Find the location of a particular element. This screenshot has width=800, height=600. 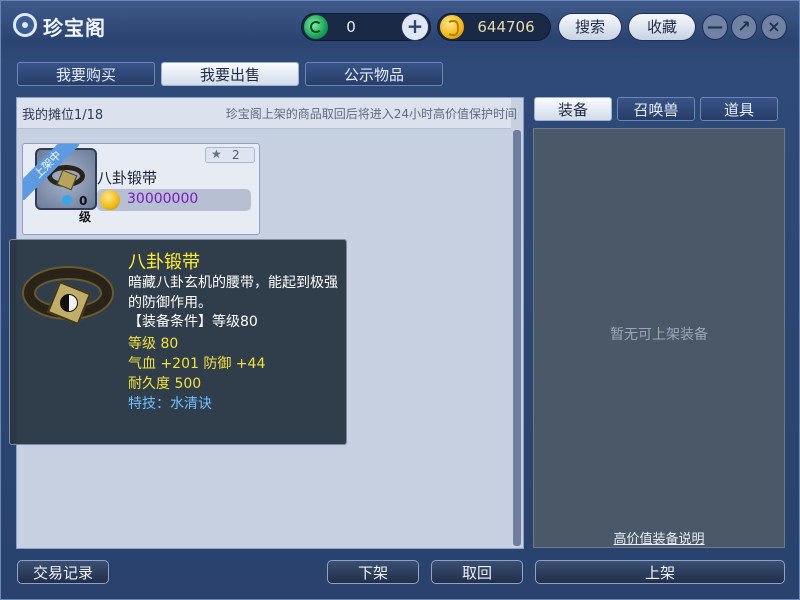

item-price: 30000000 is located at coordinates (174, 200).